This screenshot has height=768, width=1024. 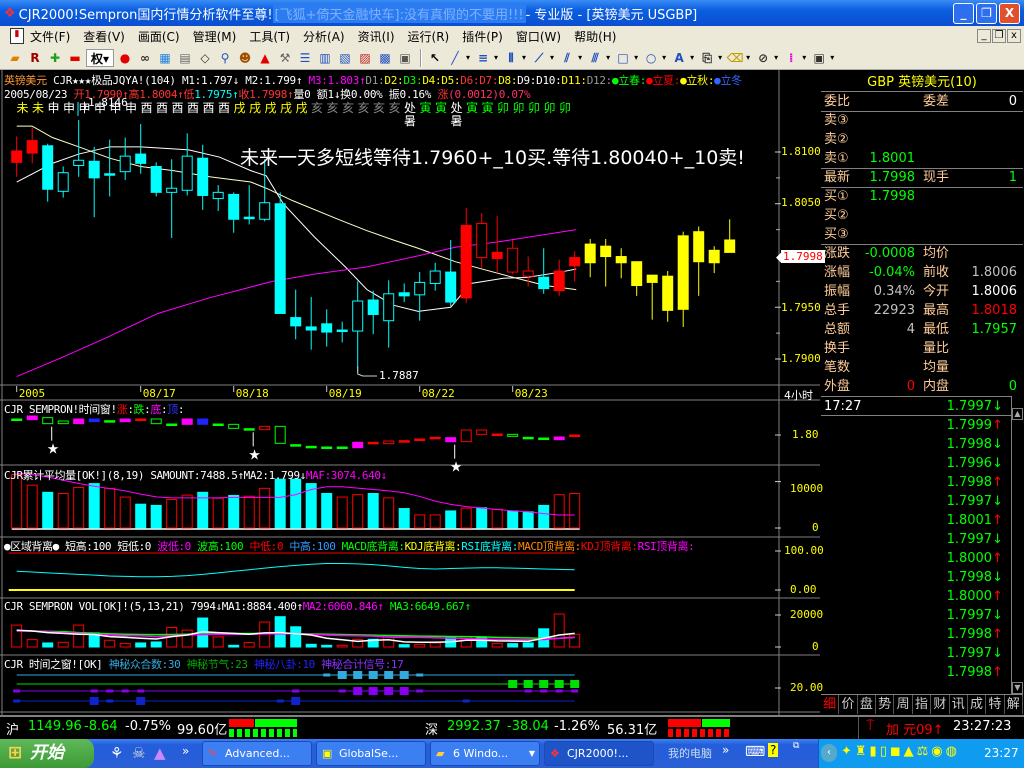 I want to click on mdi-minimize-button: _, so click(x=984, y=36).